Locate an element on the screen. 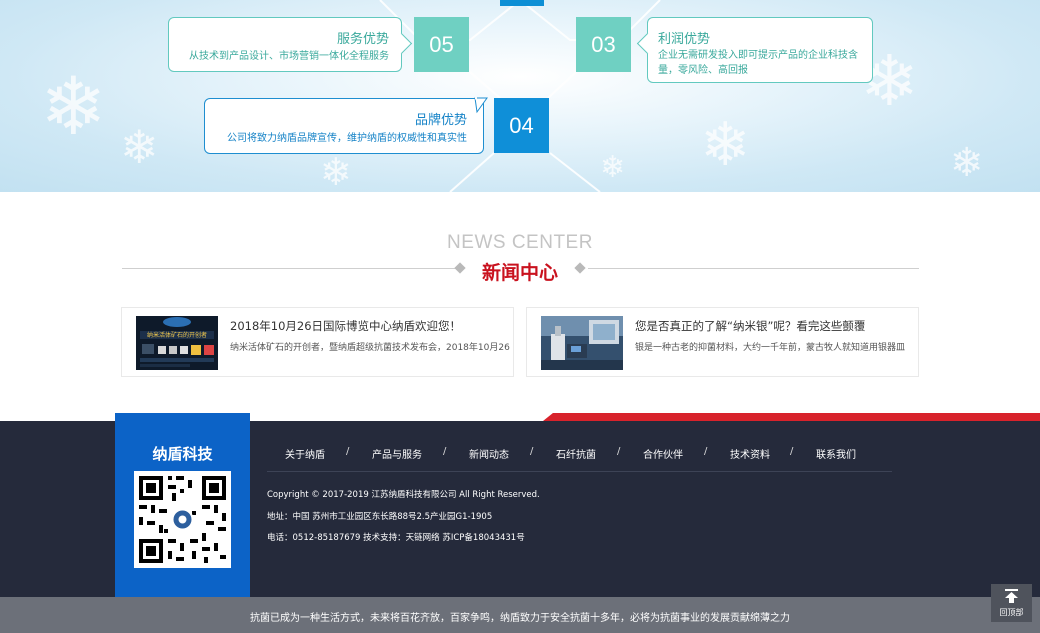  arrow-up-icon is located at coordinates (1011, 596).